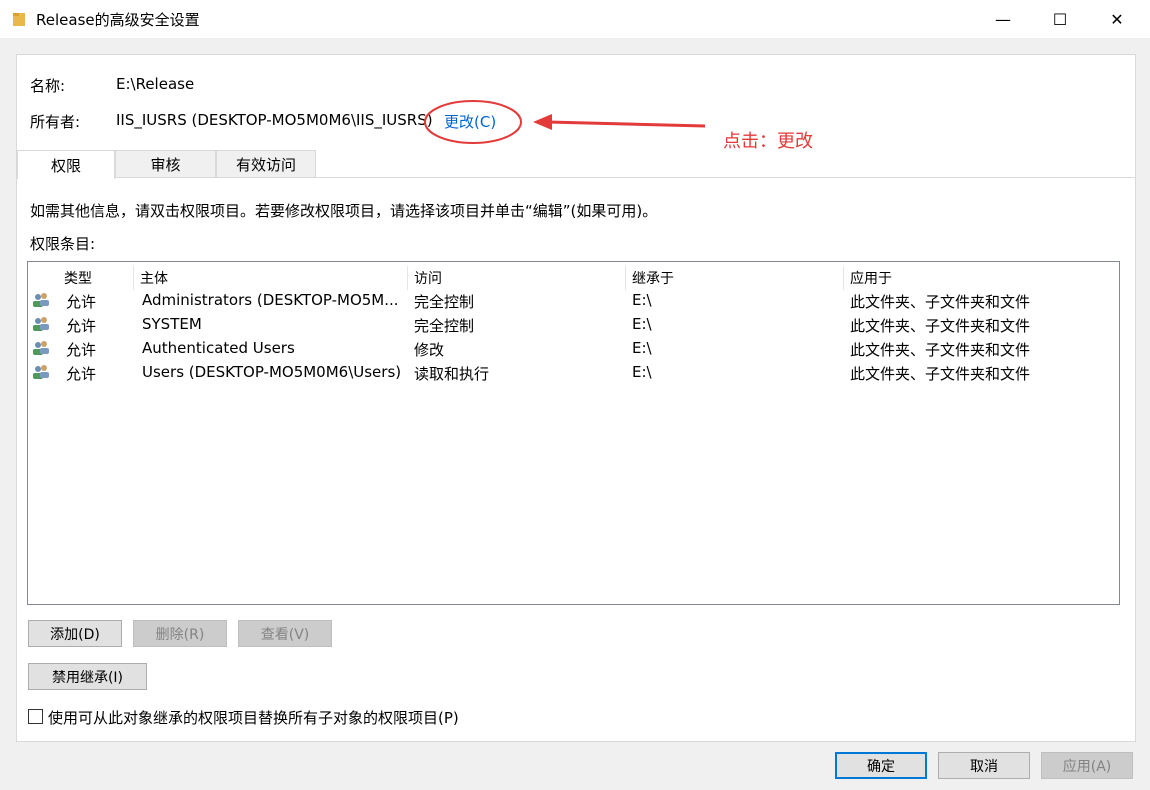  I want to click on tab-label: 有效访问, so click(265, 164).